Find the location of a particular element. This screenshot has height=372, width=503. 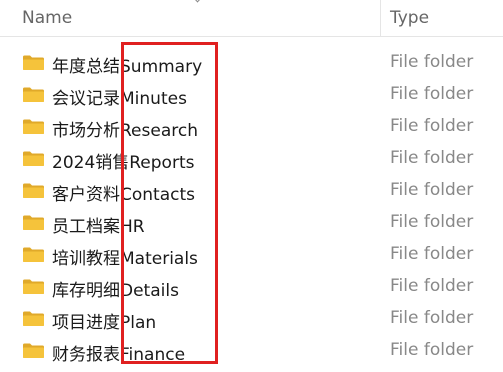

folder-name: 2024销售Reports is located at coordinates (123, 163).